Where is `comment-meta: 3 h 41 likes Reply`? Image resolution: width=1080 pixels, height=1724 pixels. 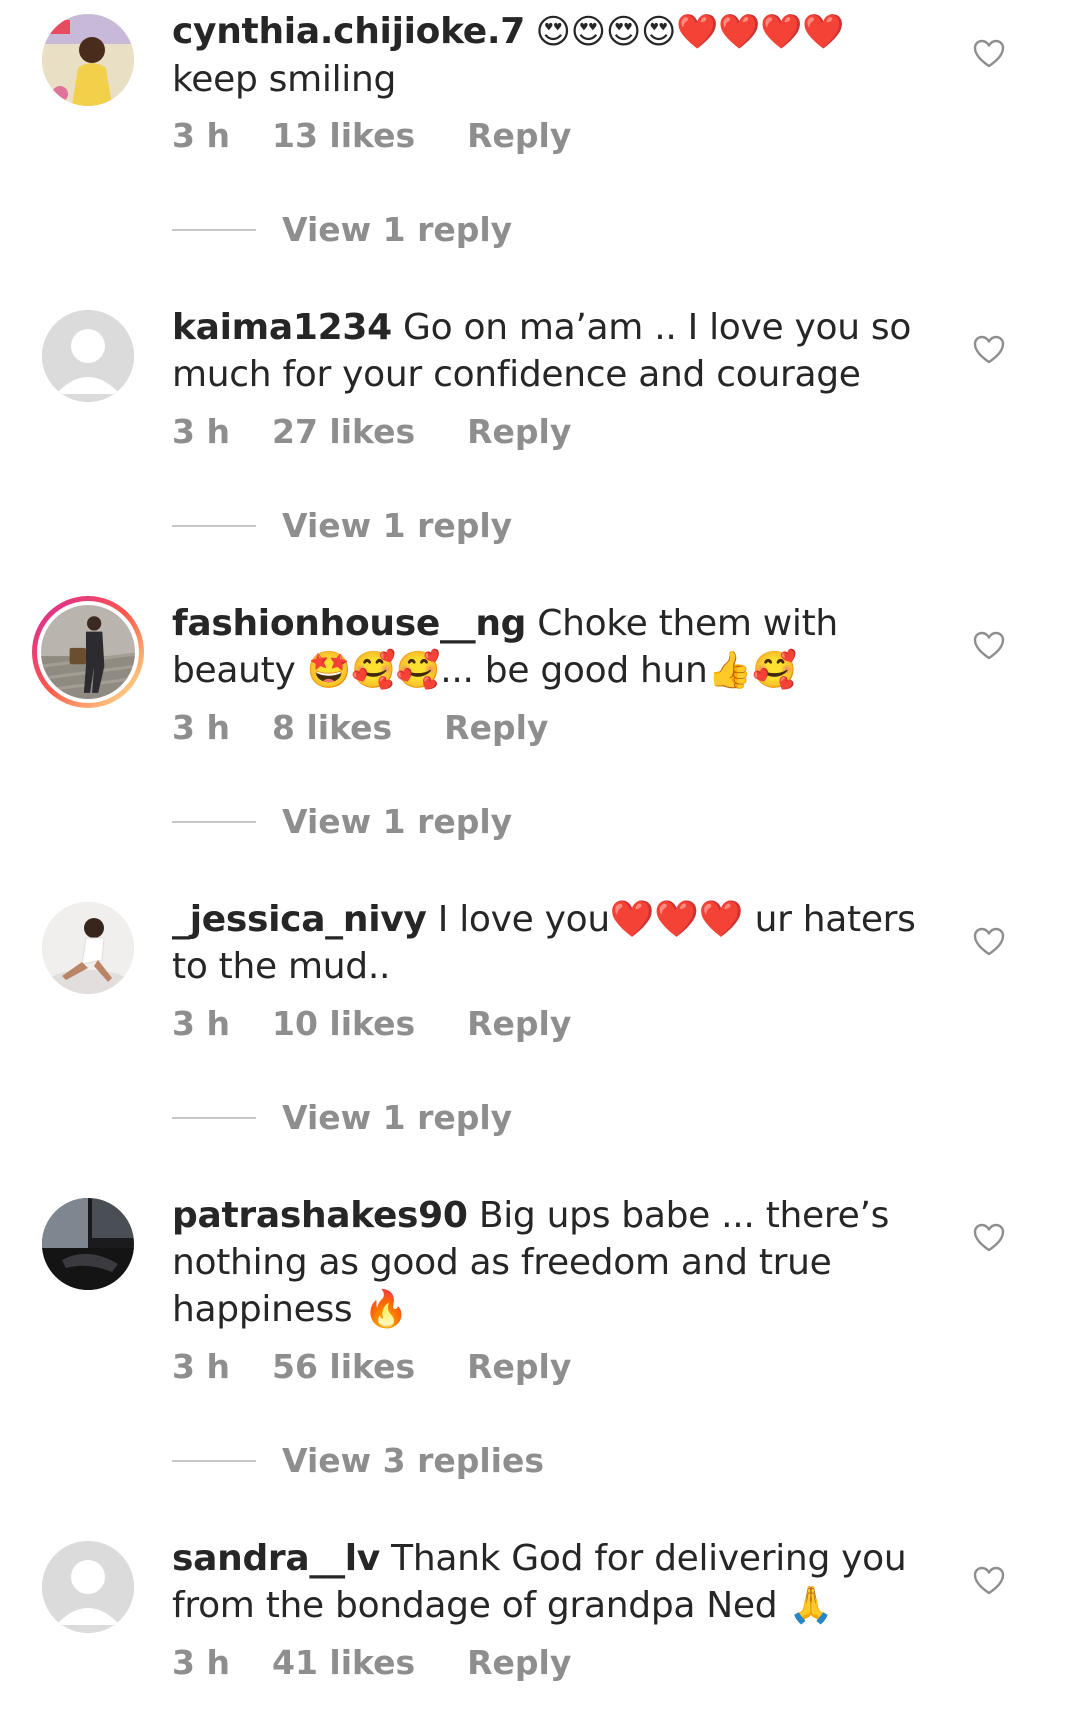 comment-meta: 3 h 41 likes Reply is located at coordinates (371, 1662).